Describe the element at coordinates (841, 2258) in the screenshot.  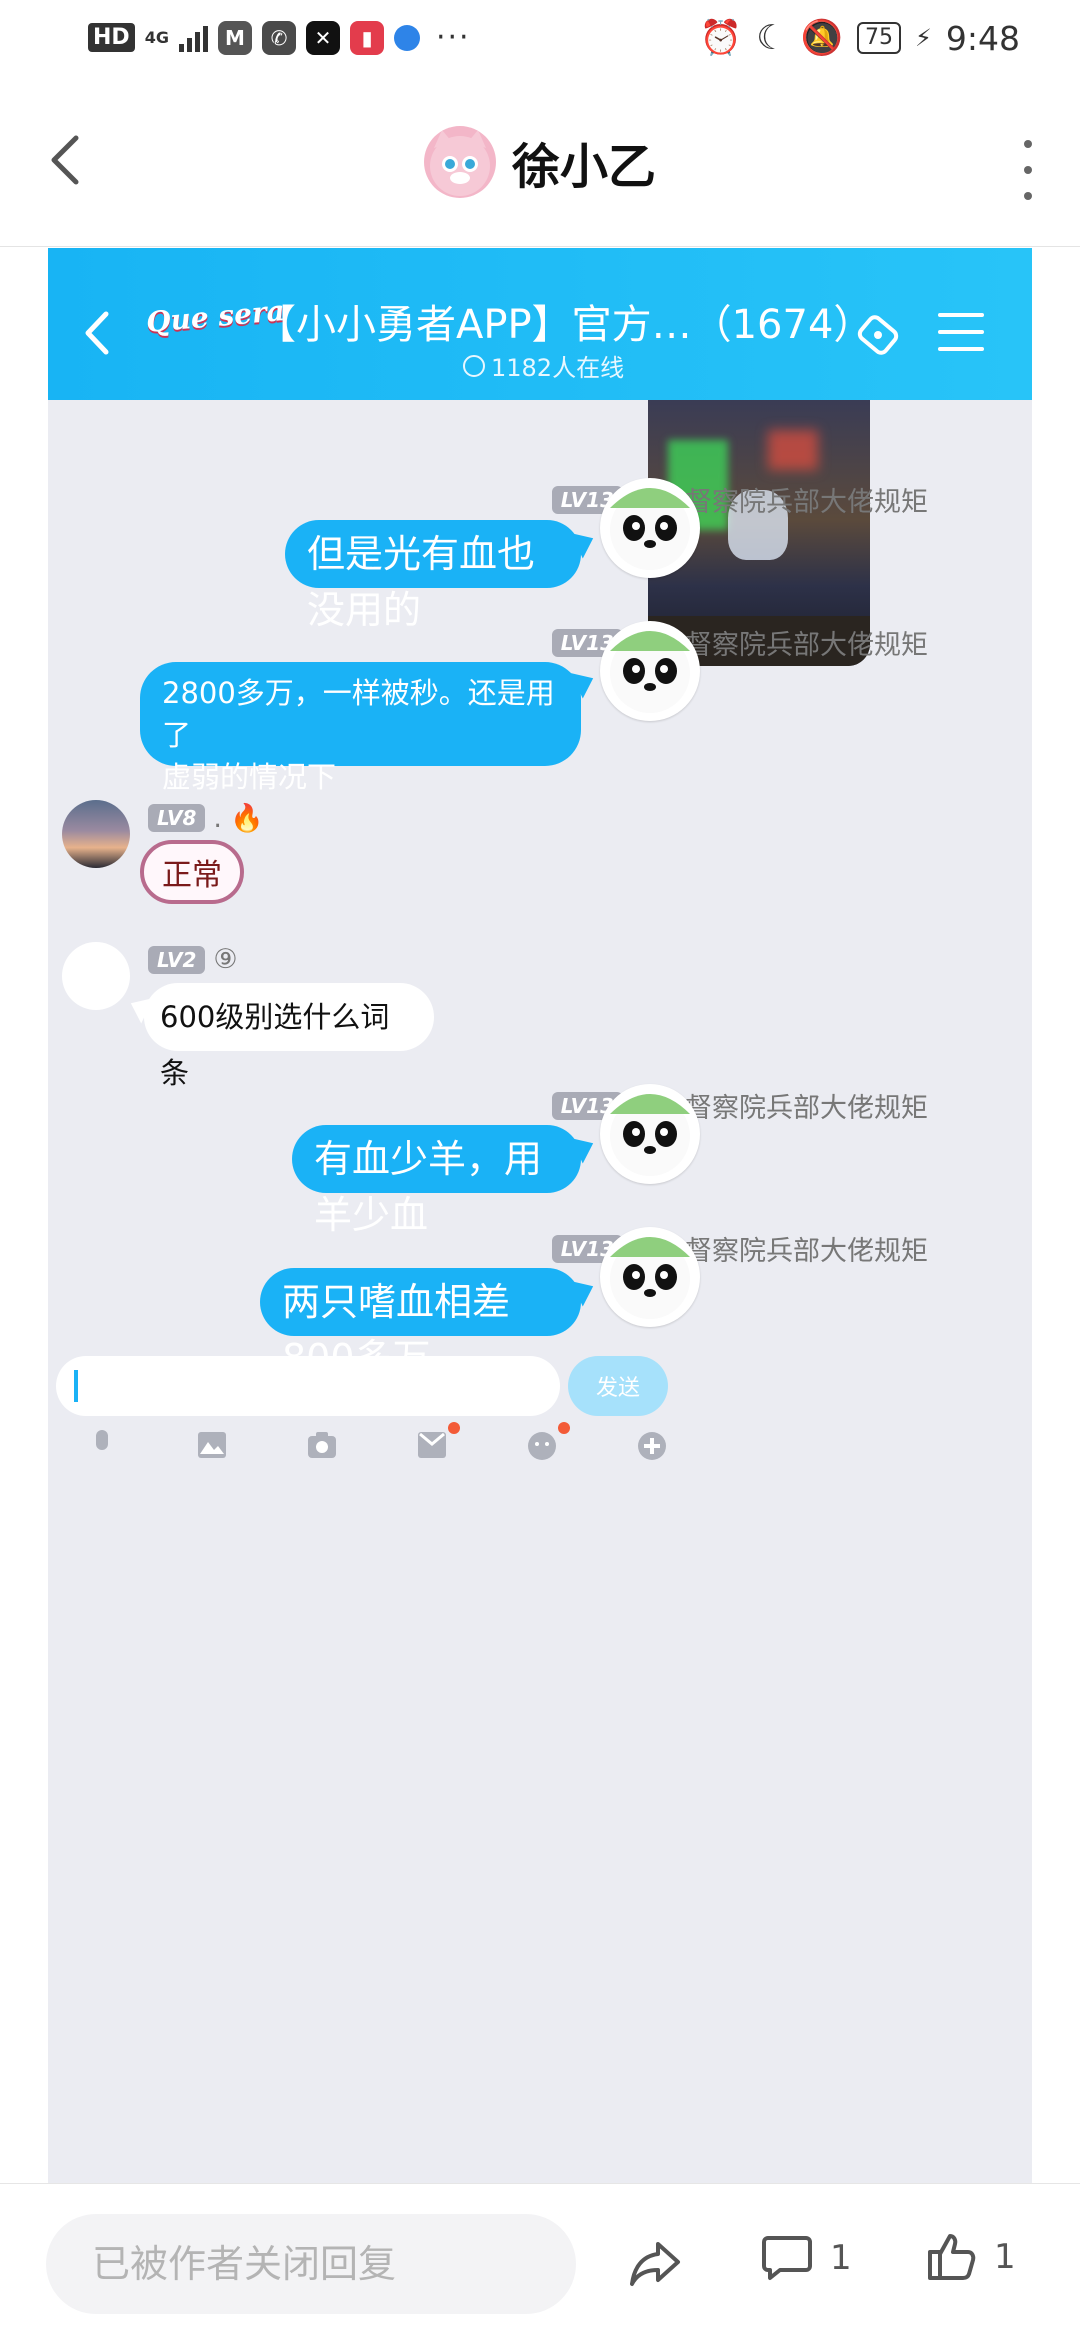
I see `comment-count: 1` at that location.